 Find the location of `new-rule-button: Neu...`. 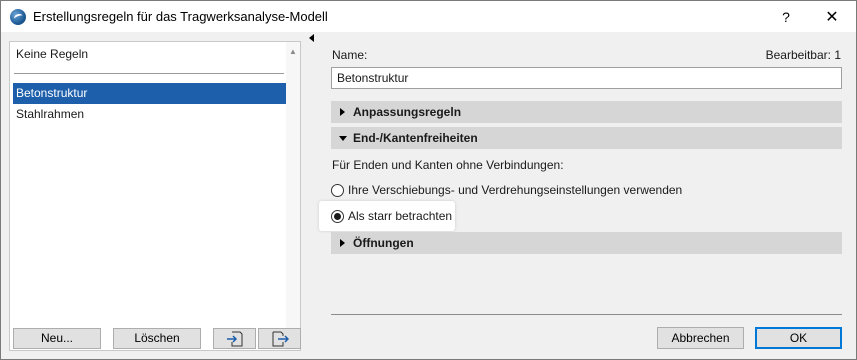

new-rule-button: Neu... is located at coordinates (57, 338).